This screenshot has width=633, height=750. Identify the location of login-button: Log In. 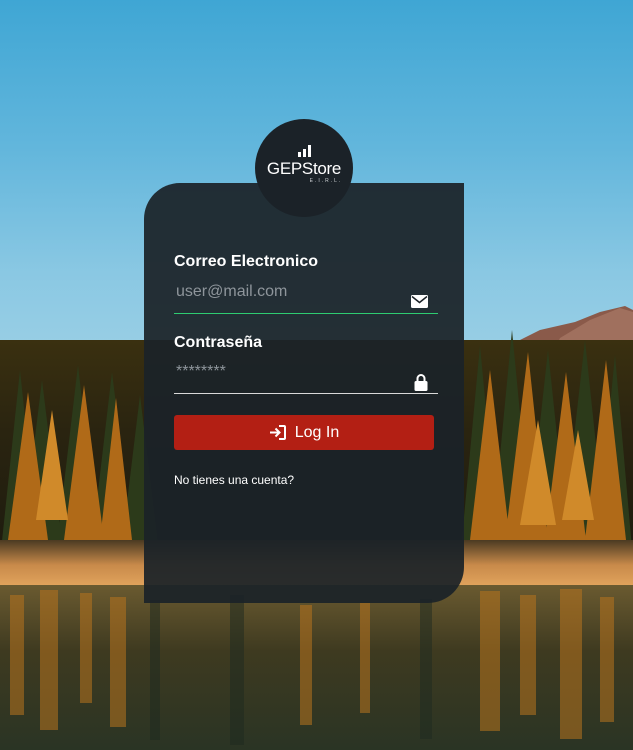
(304, 432).